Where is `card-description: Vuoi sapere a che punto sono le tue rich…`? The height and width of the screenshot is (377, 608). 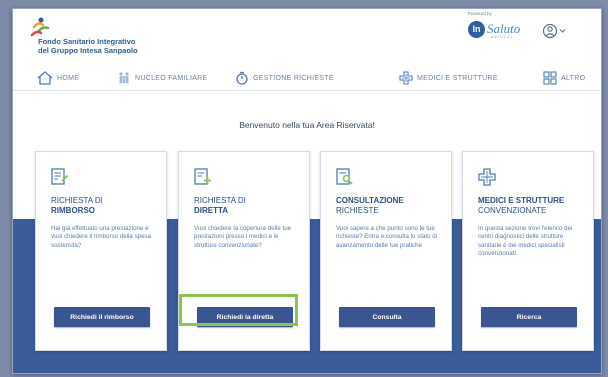
card-description: Vuoi sapere a che punto sono le tue rich… is located at coordinates (387, 237).